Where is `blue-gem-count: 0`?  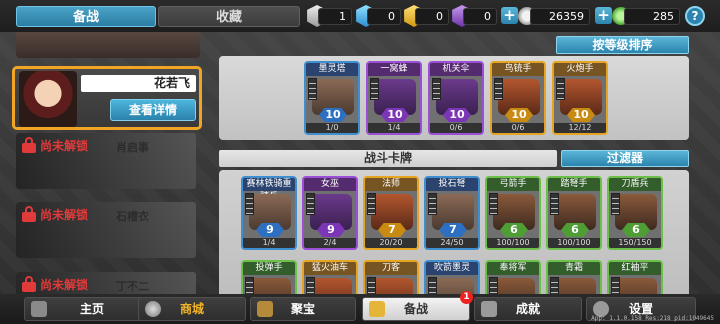
blue-gem-count: 0 is located at coordinates (384, 16).